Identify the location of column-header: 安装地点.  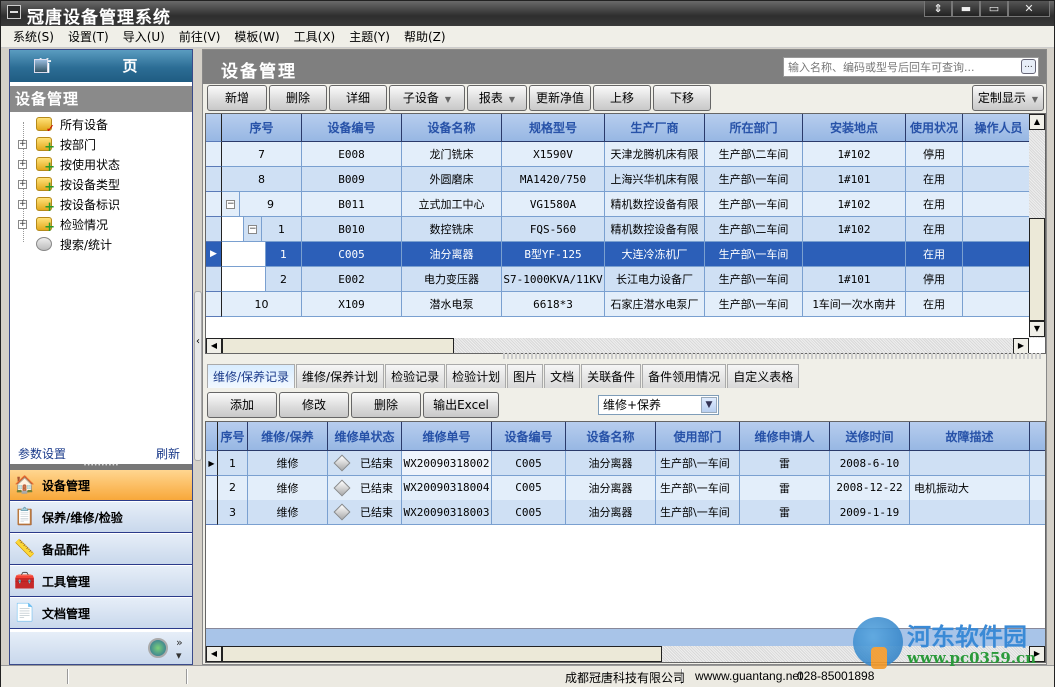
(854, 128).